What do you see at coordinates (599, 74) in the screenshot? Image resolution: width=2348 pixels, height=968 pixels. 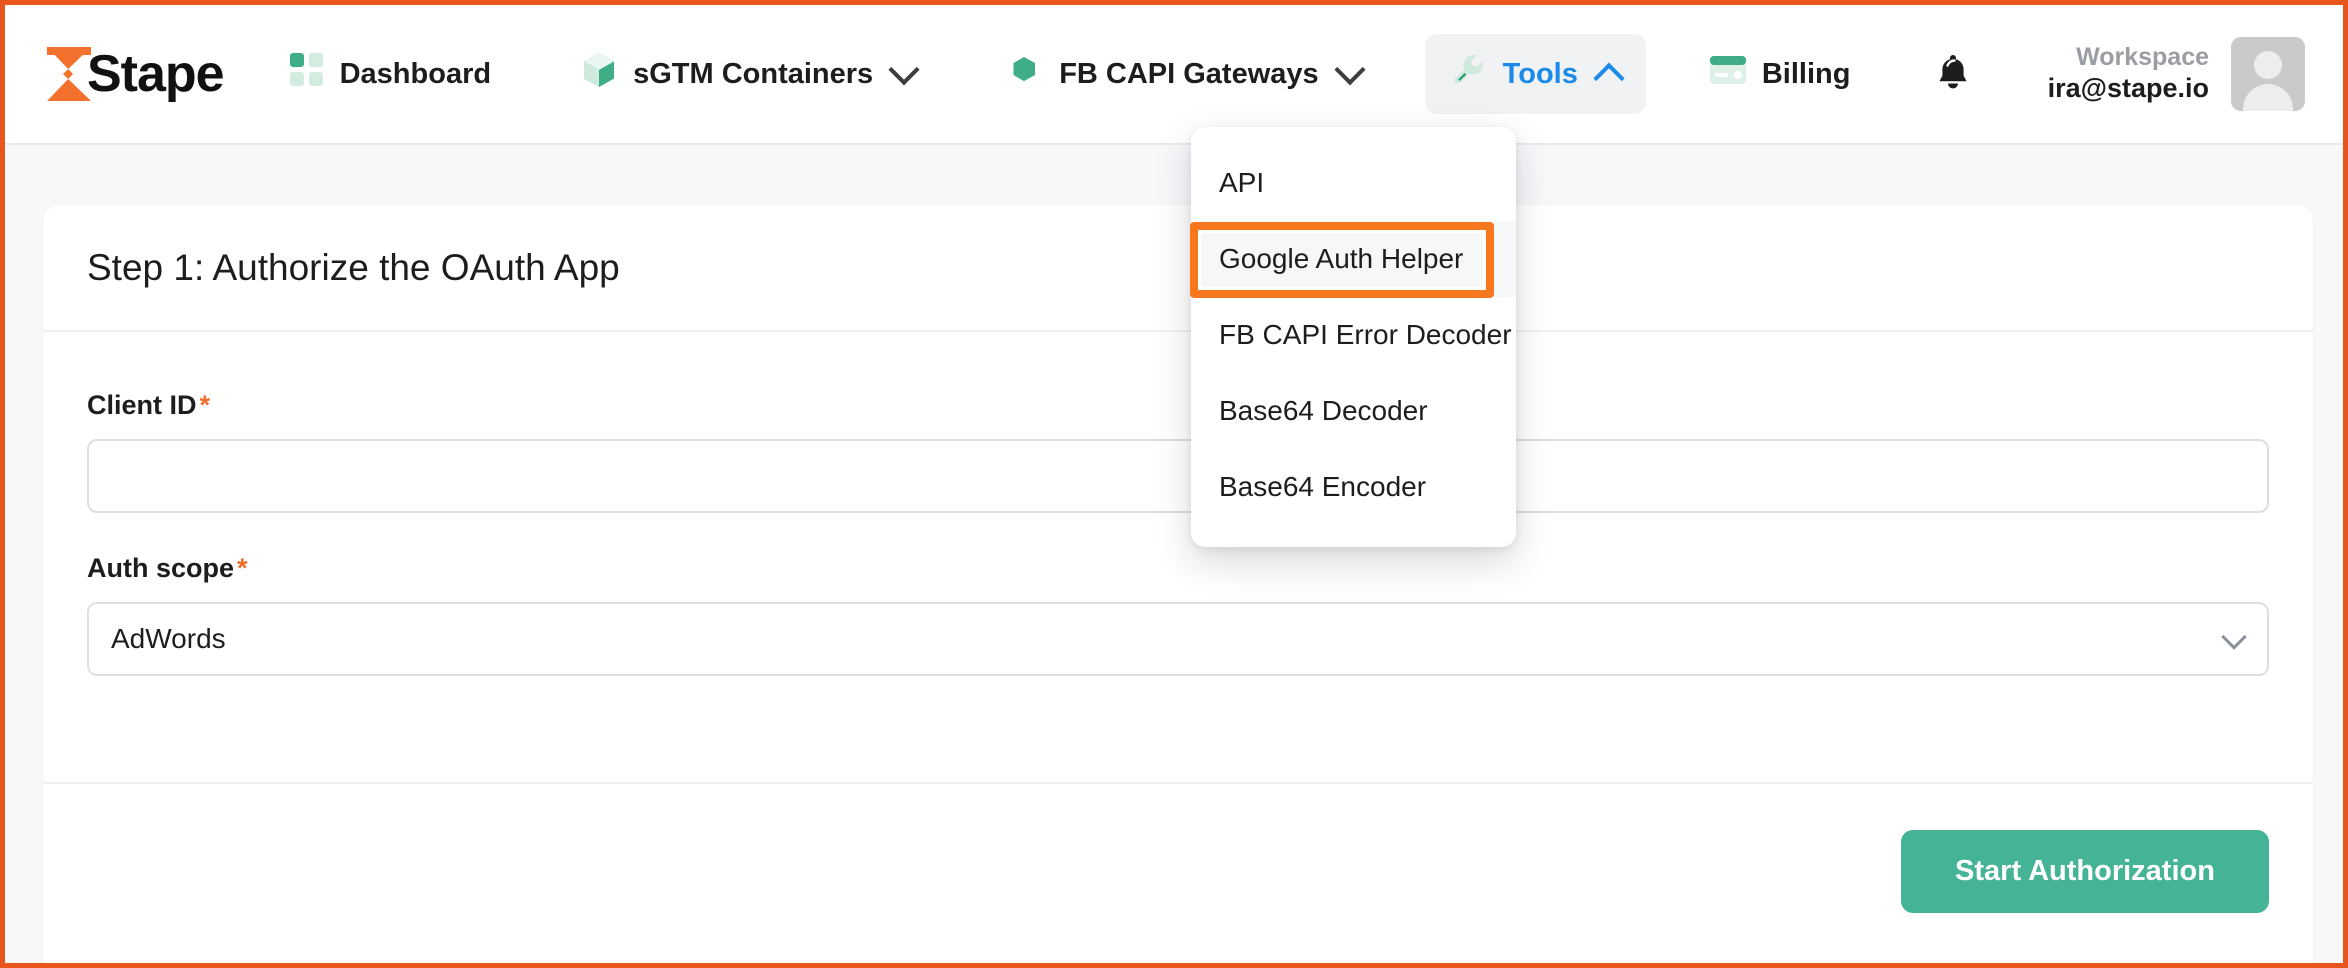 I see `cube-icon` at bounding box center [599, 74].